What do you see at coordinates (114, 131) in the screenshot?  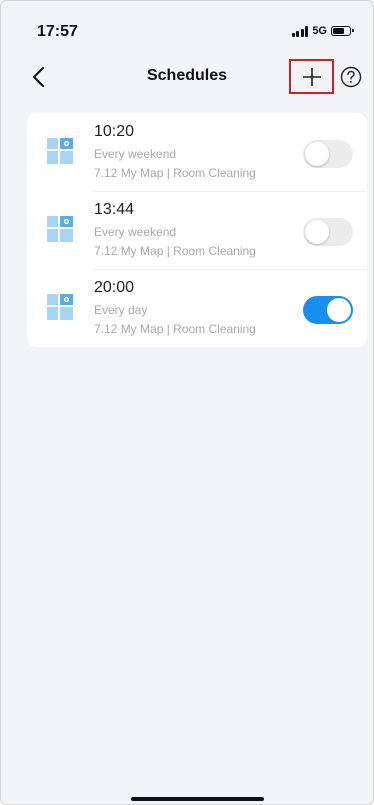 I see `schedule-time: 10:20` at bounding box center [114, 131].